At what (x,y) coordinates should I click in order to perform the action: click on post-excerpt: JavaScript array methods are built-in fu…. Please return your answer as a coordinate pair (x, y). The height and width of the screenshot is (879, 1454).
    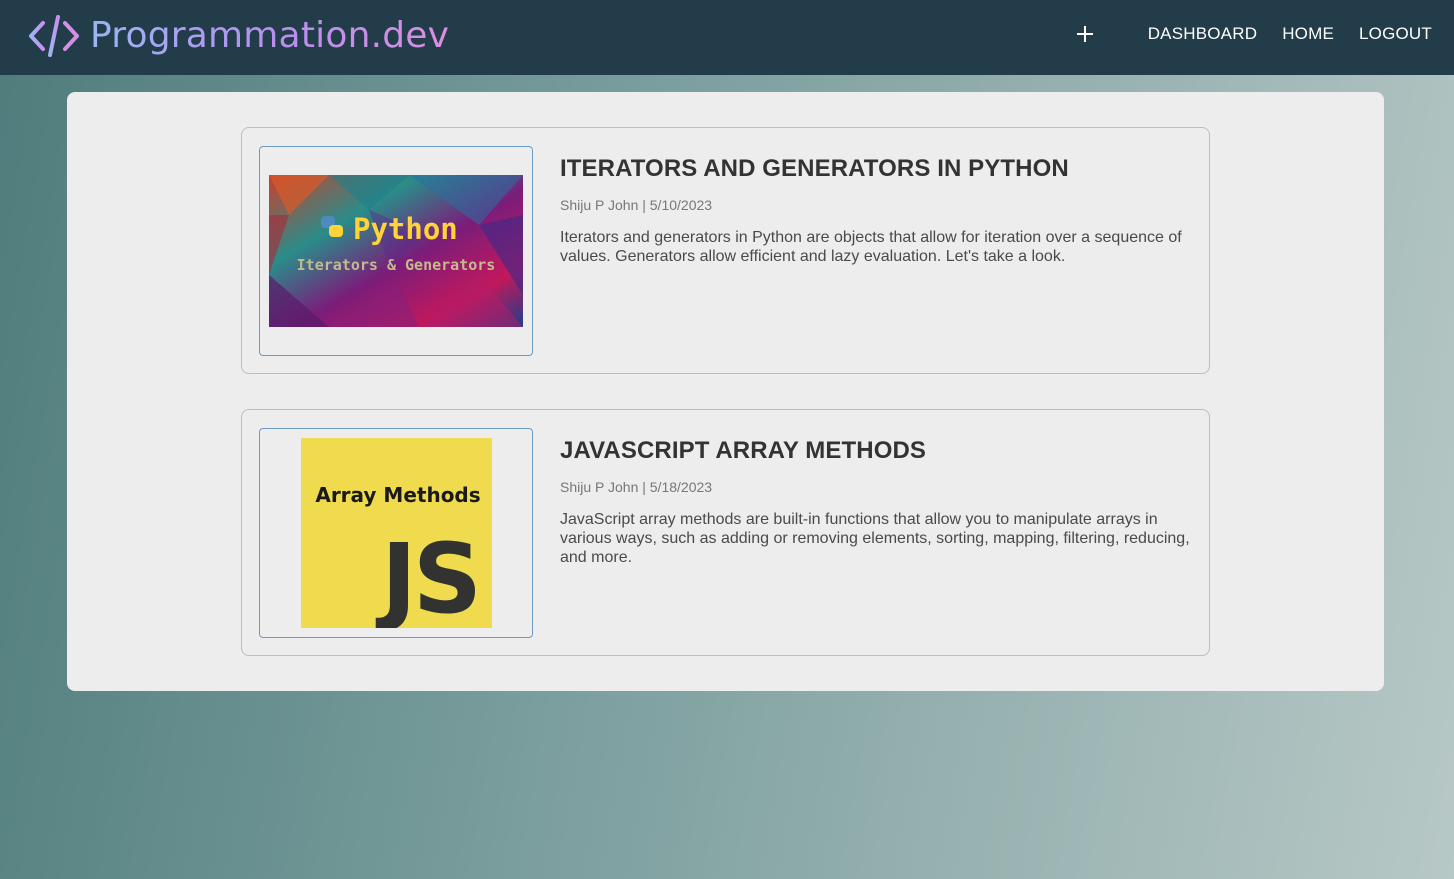
    Looking at the image, I should click on (875, 538).